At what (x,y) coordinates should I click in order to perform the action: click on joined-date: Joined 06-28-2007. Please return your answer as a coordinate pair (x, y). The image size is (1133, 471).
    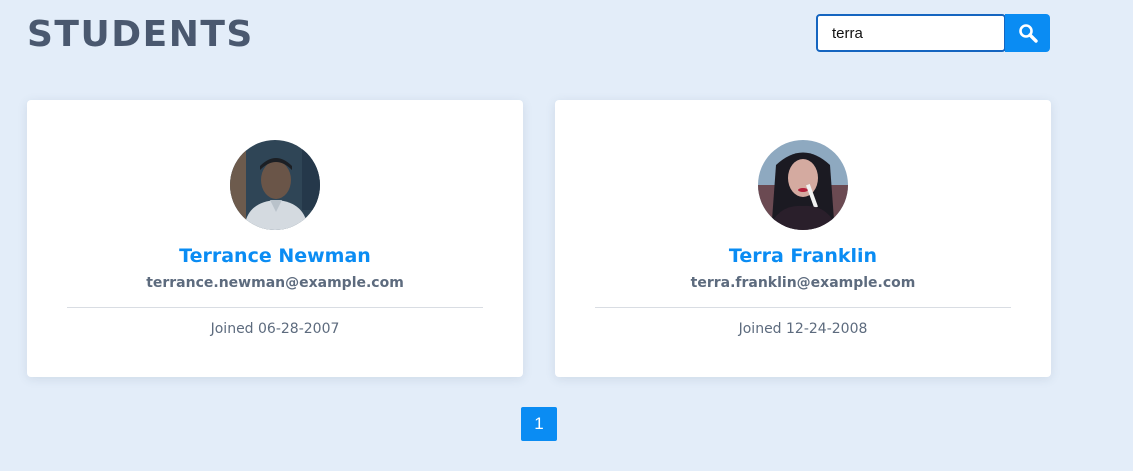
    Looking at the image, I should click on (275, 329).